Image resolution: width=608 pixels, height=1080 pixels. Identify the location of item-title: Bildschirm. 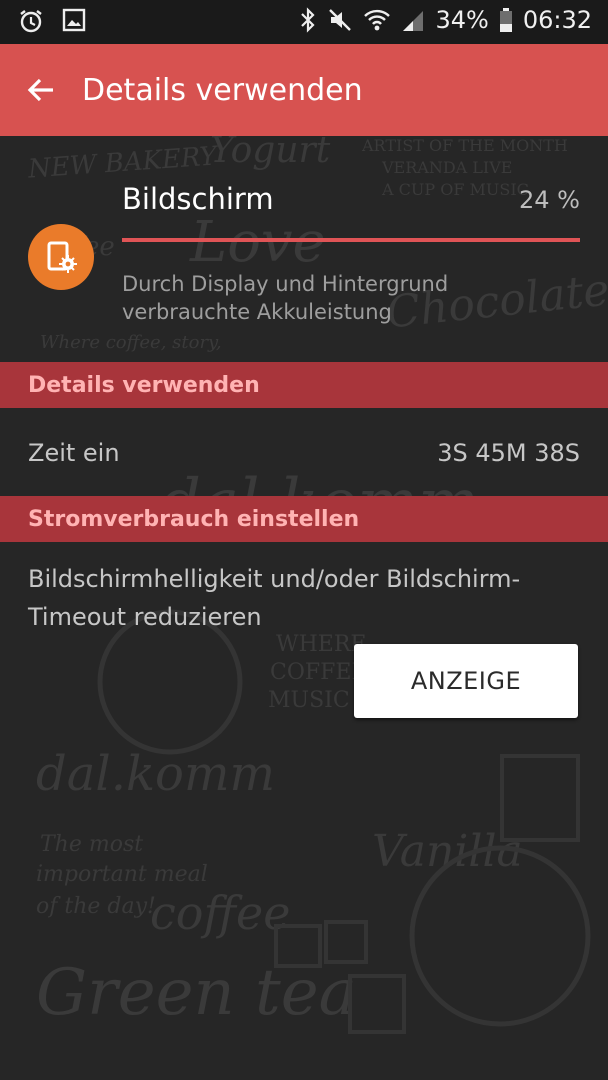
(198, 199).